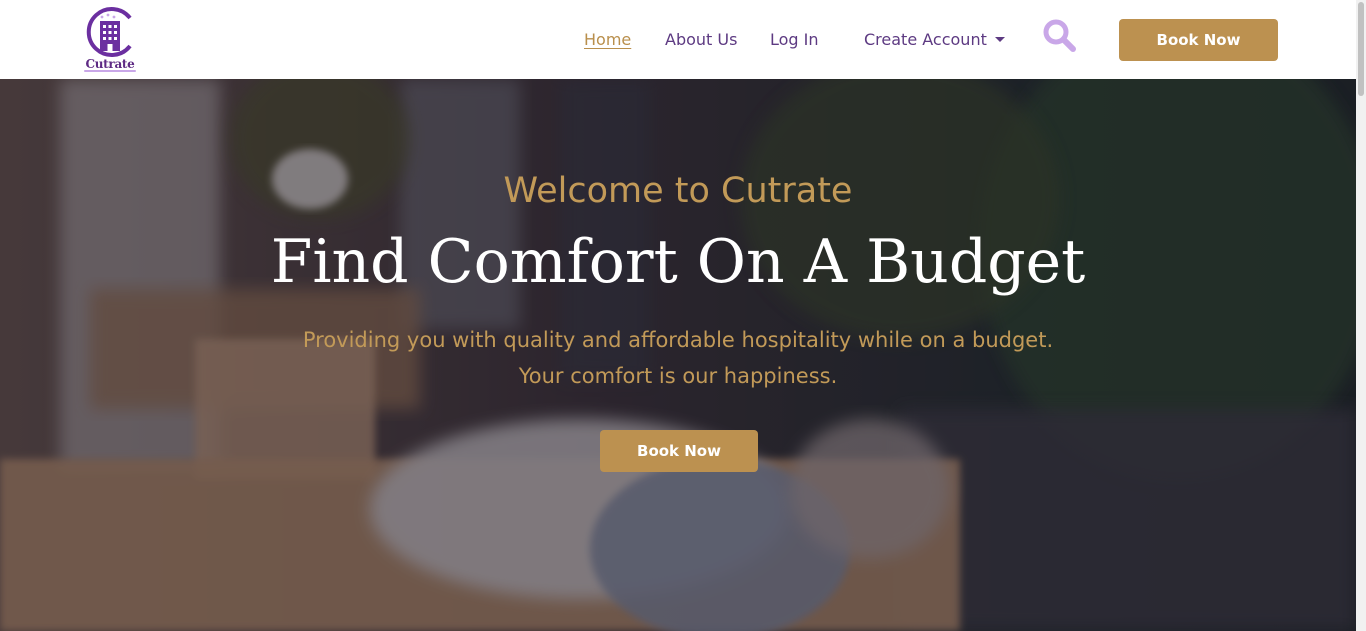  Describe the element at coordinates (679, 451) in the screenshot. I see `hero-book-now-button: Book Now` at that location.